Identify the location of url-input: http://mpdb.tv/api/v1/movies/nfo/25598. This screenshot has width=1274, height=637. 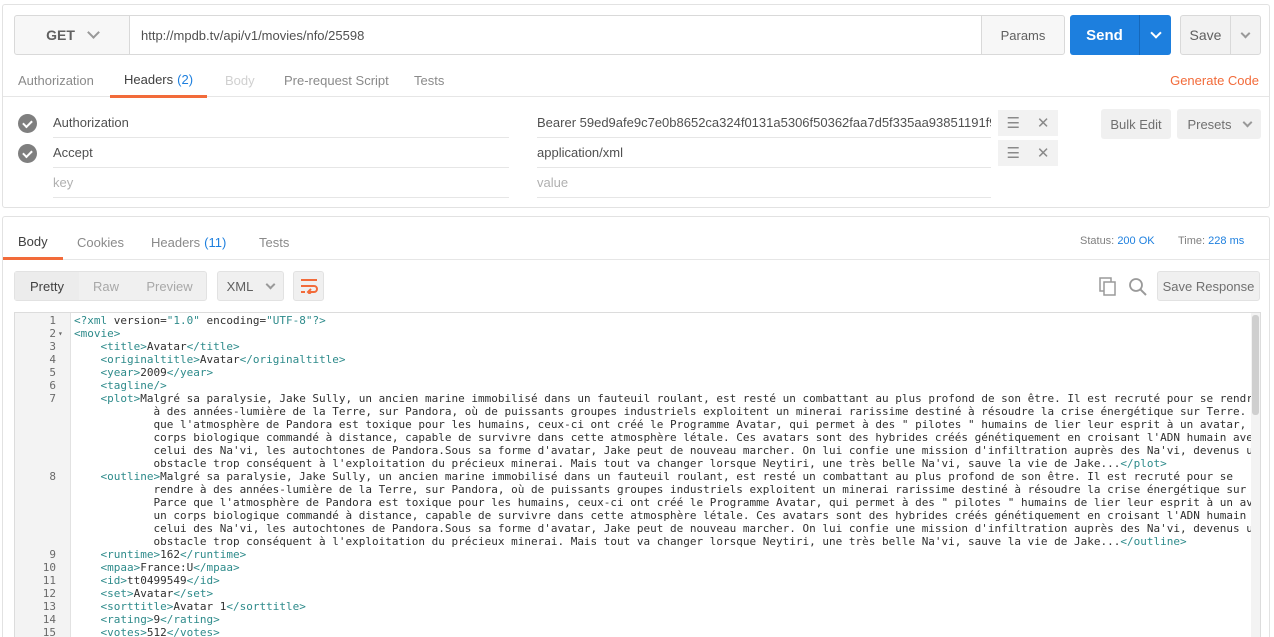
(555, 35).